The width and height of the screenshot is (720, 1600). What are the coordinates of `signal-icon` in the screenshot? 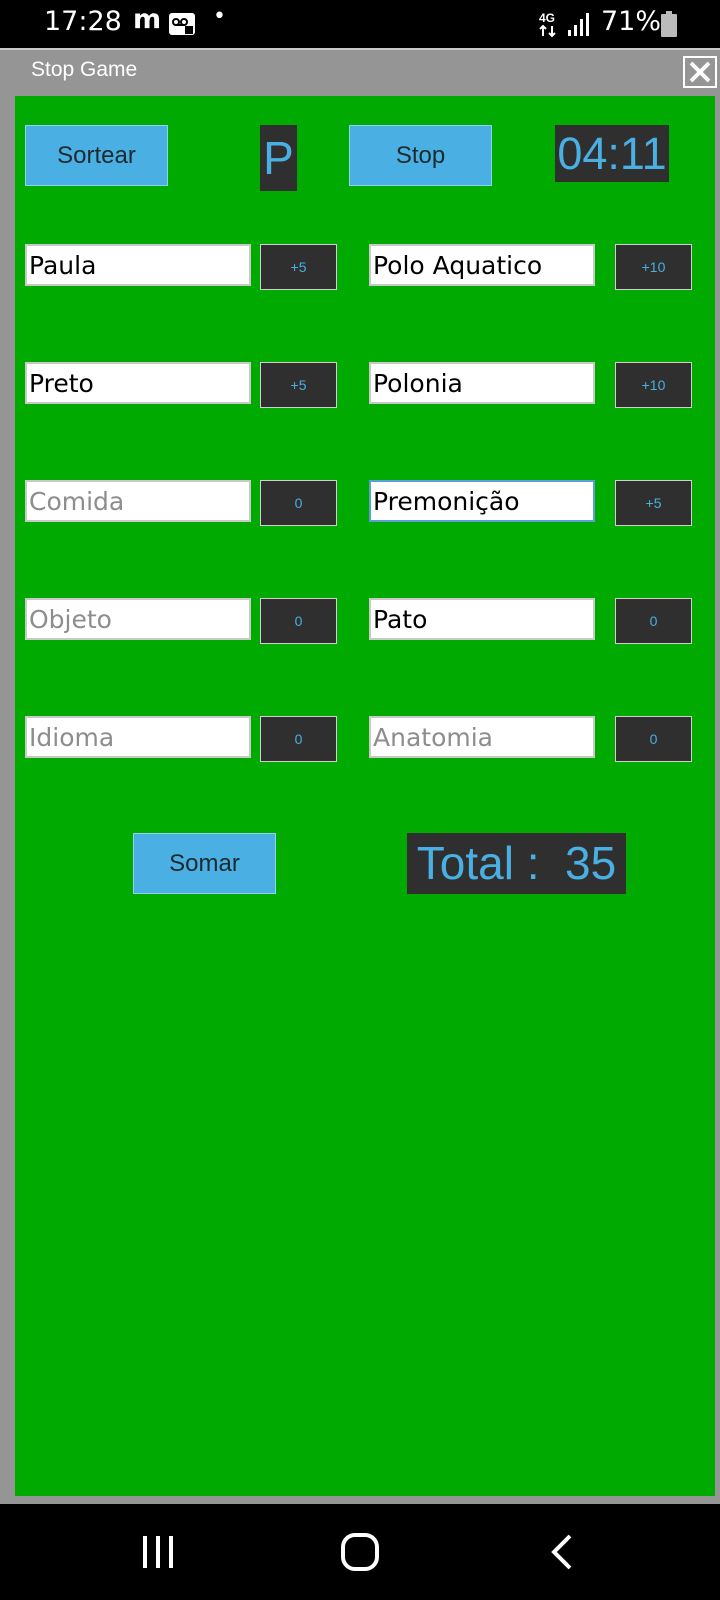 It's located at (578, 24).